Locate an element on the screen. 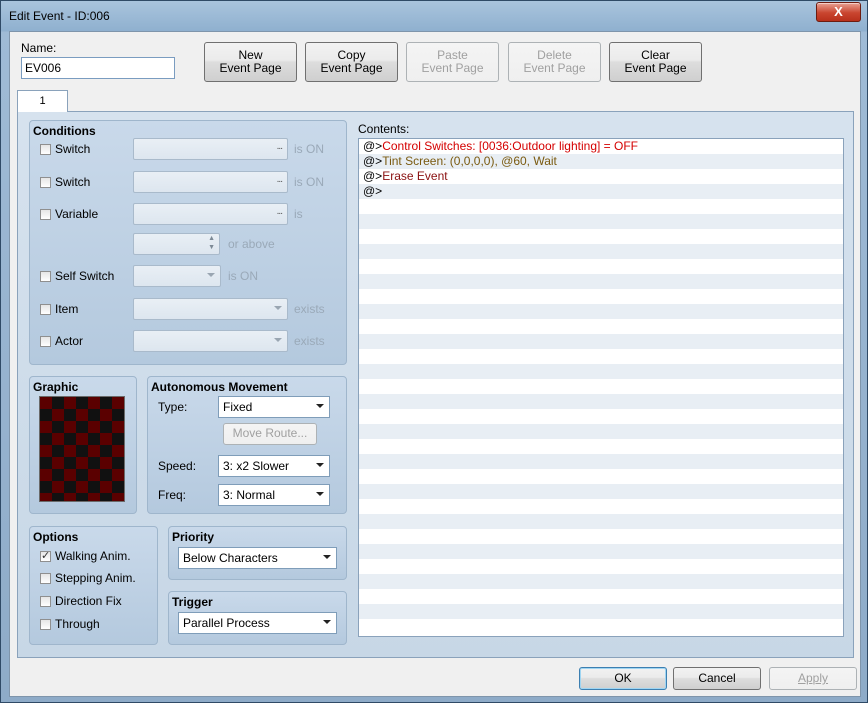 The width and height of the screenshot is (868, 703). paste-event-page-button: Paste Event Page is located at coordinates (452, 62).